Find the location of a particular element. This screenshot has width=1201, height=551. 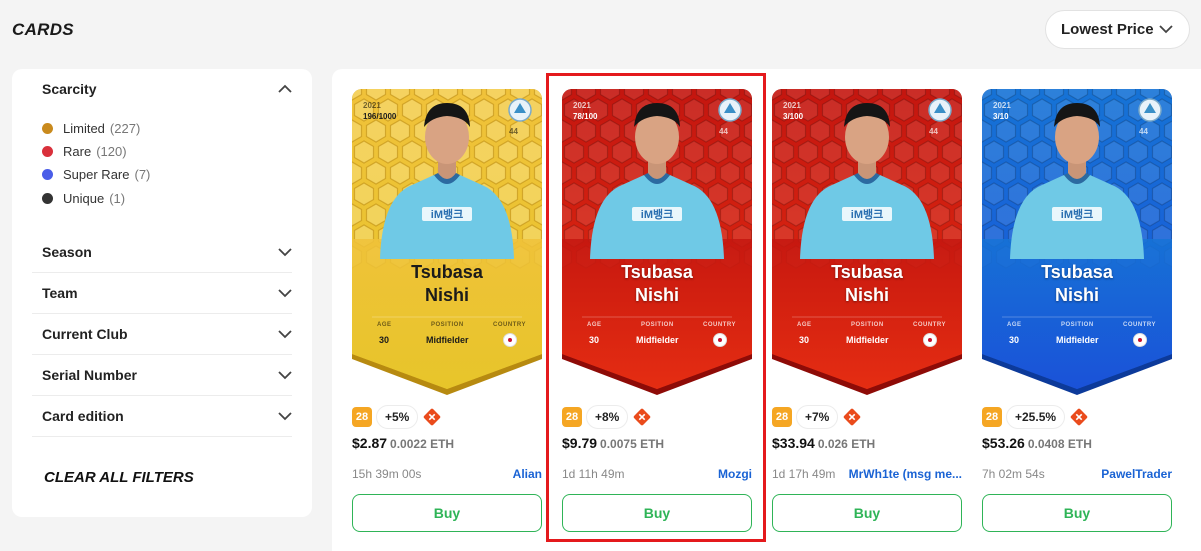

section-label: Season is located at coordinates (67, 252).